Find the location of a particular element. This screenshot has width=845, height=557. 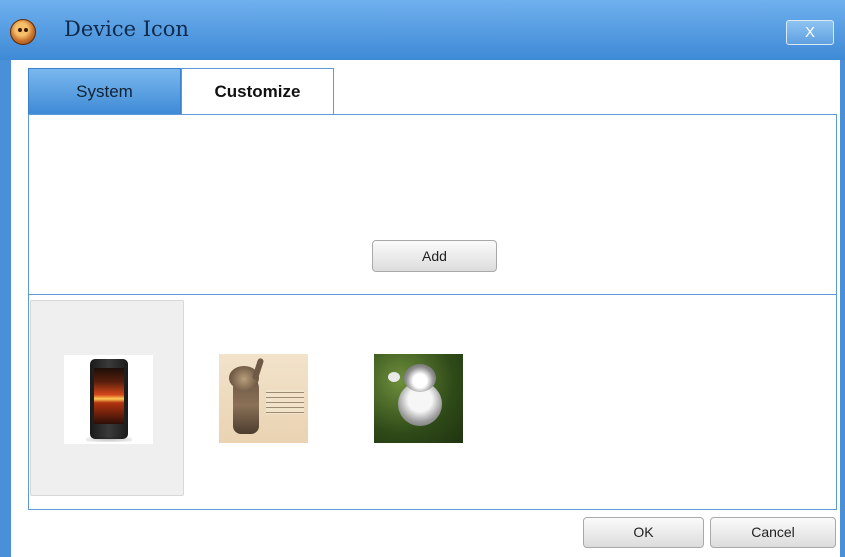

phone-icon is located at coordinates (108, 399).